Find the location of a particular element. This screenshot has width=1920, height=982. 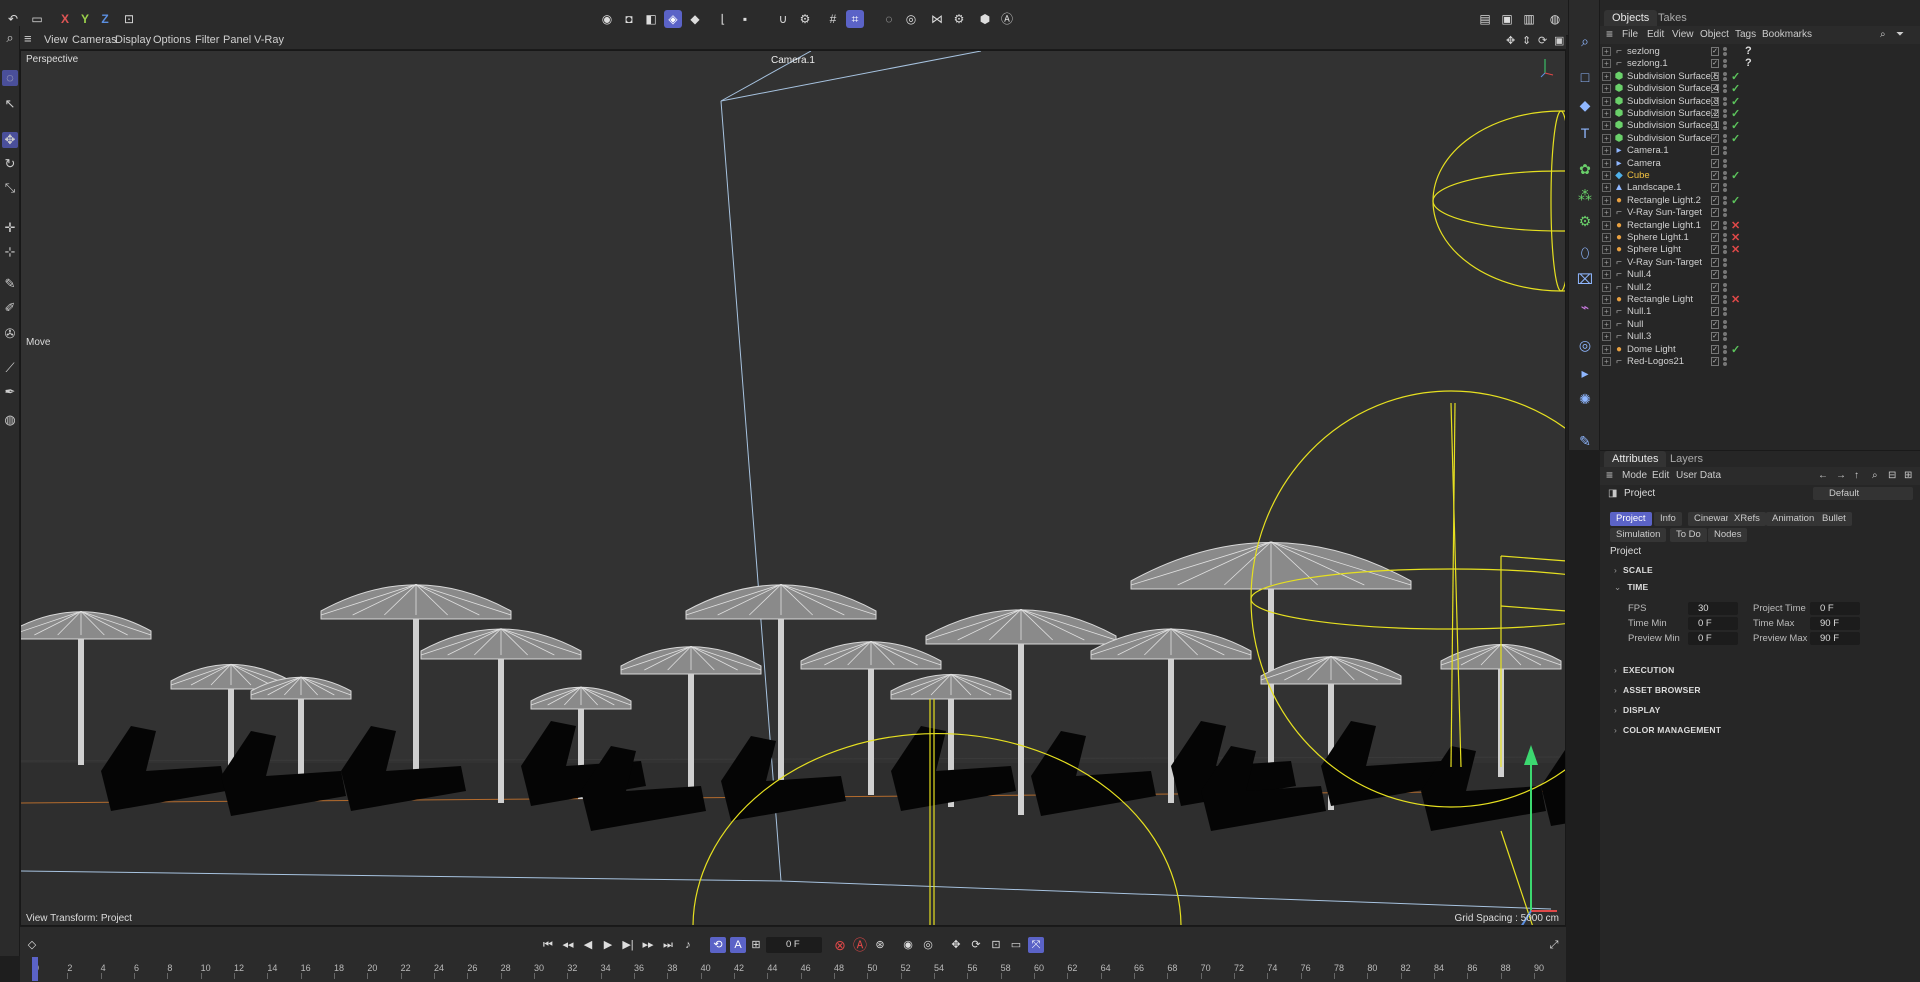

brush-icon: ✇ is located at coordinates (10, 334).